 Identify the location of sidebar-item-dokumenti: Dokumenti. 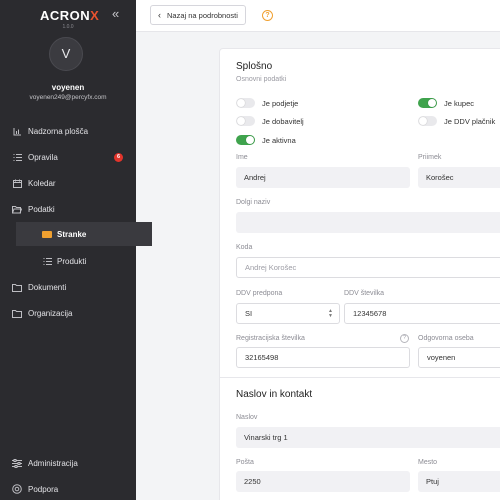
(68, 287).